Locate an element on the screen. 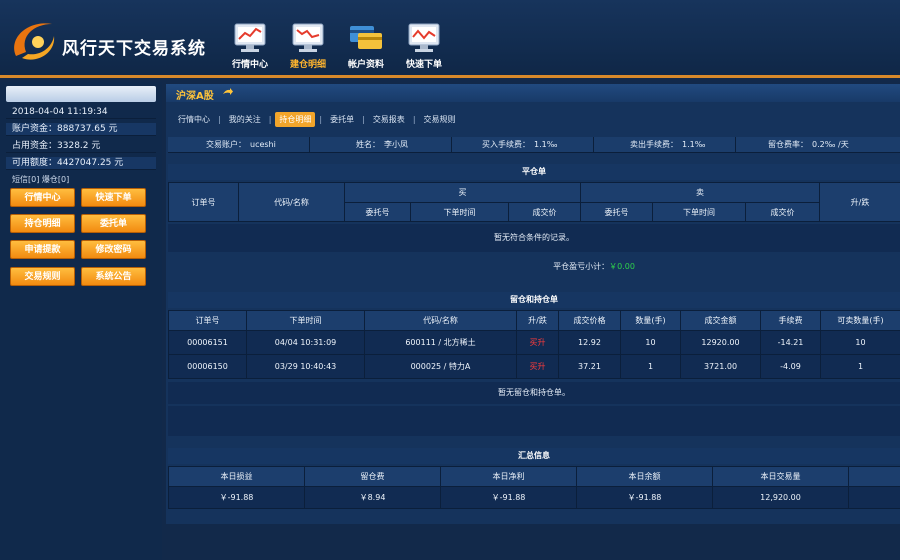 This screenshot has width=900, height=560. header-sellable-qty: 可卖数量(手) is located at coordinates (860, 320).